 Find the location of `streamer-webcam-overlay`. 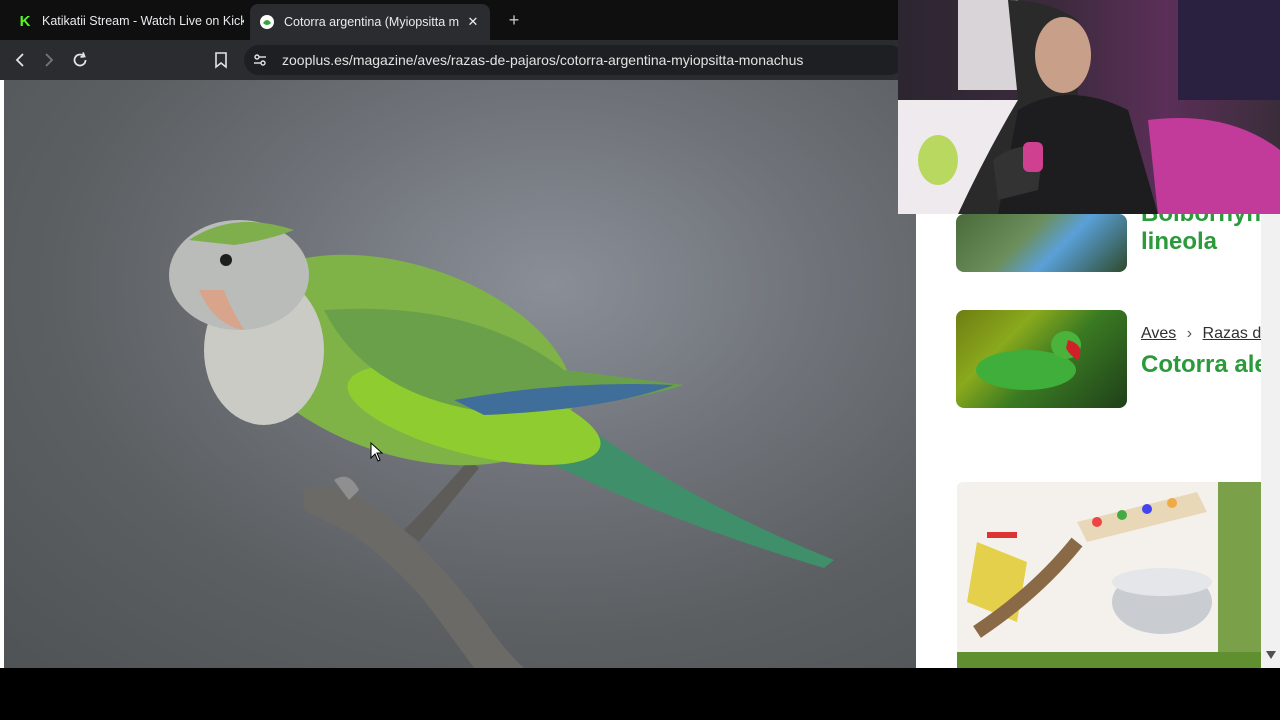

streamer-webcam-overlay is located at coordinates (1089, 107).